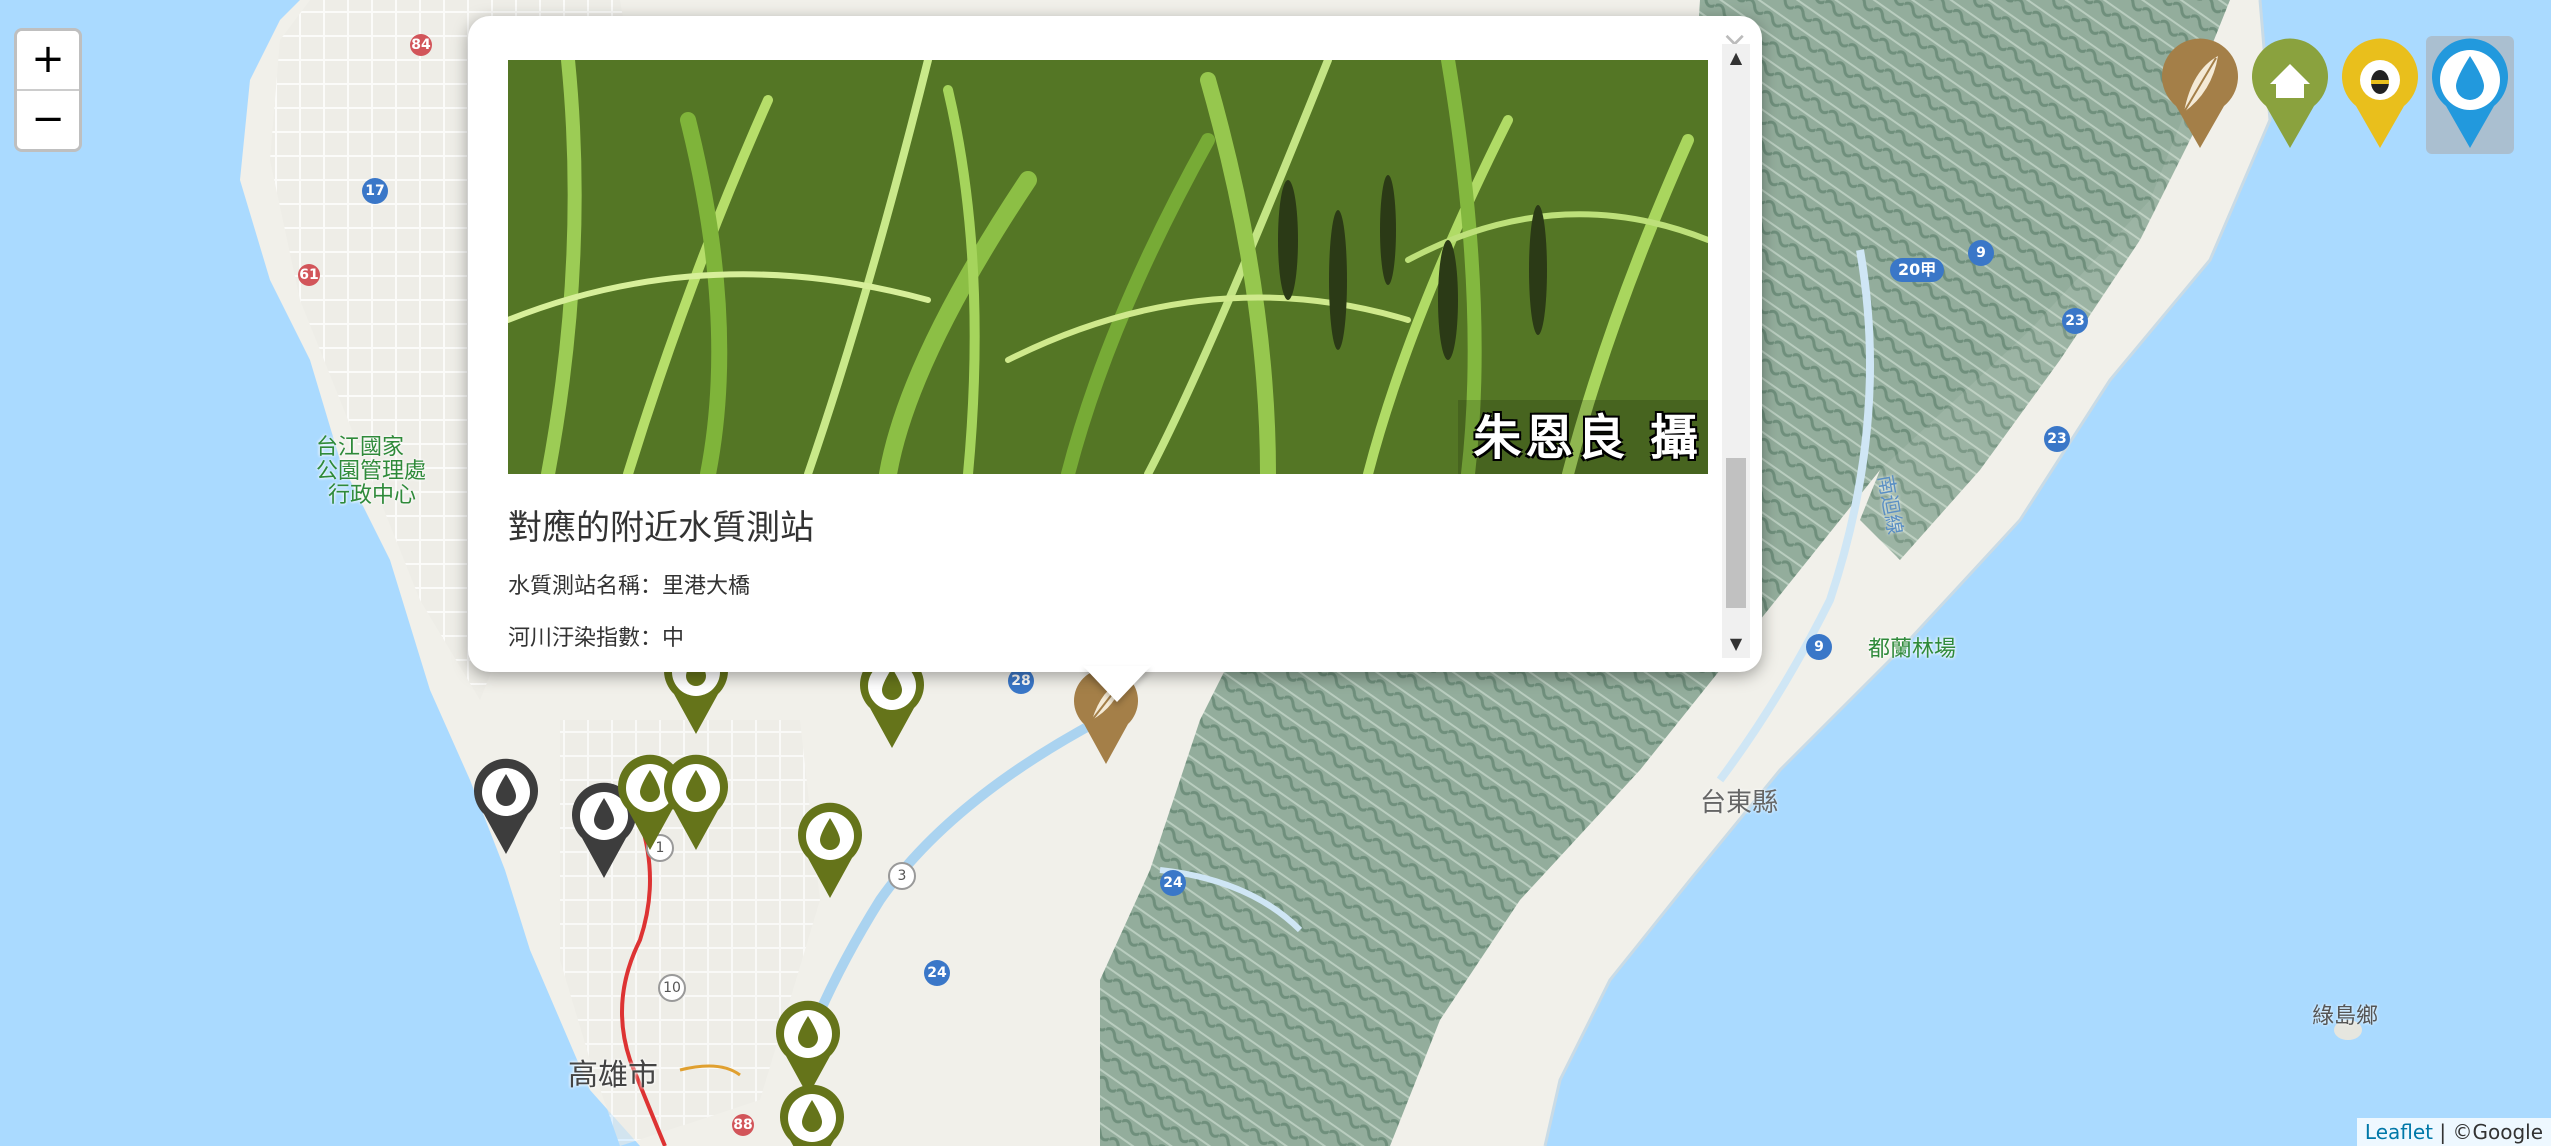 This screenshot has width=2551, height=1146. I want to click on habitat-layer-button, so click(2290, 95).